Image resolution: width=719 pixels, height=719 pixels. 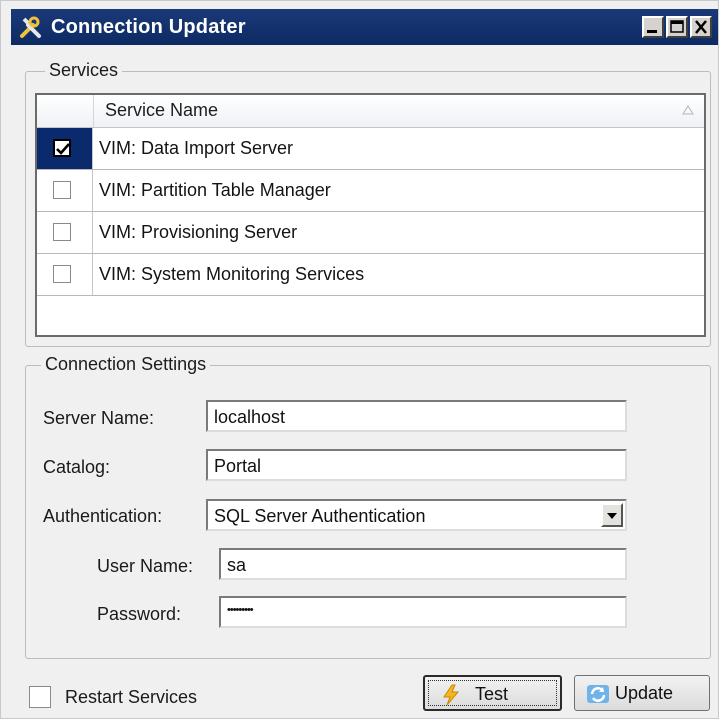 I want to click on password-label: Password:, so click(x=139, y=614).